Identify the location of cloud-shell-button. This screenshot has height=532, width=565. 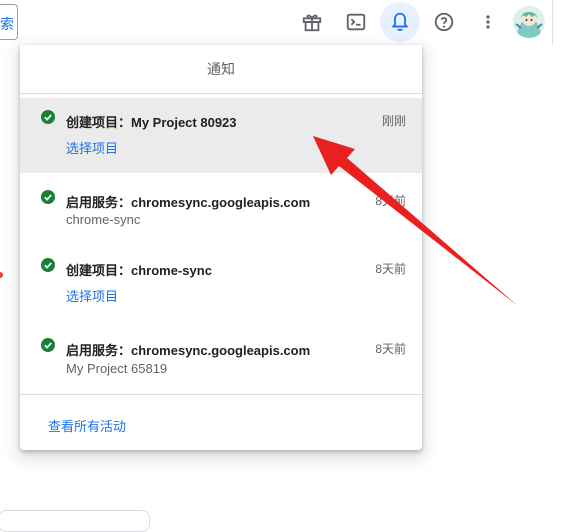
(356, 22).